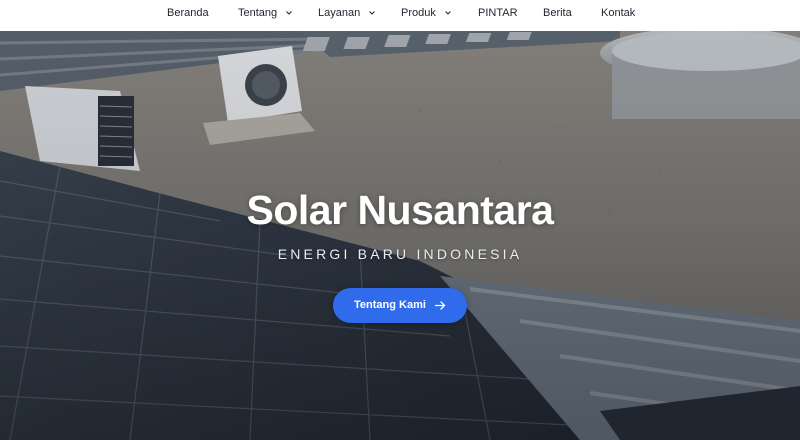 This screenshot has height=440, width=800. Describe the element at coordinates (618, 13) in the screenshot. I see `nav-label: Kontak` at that location.